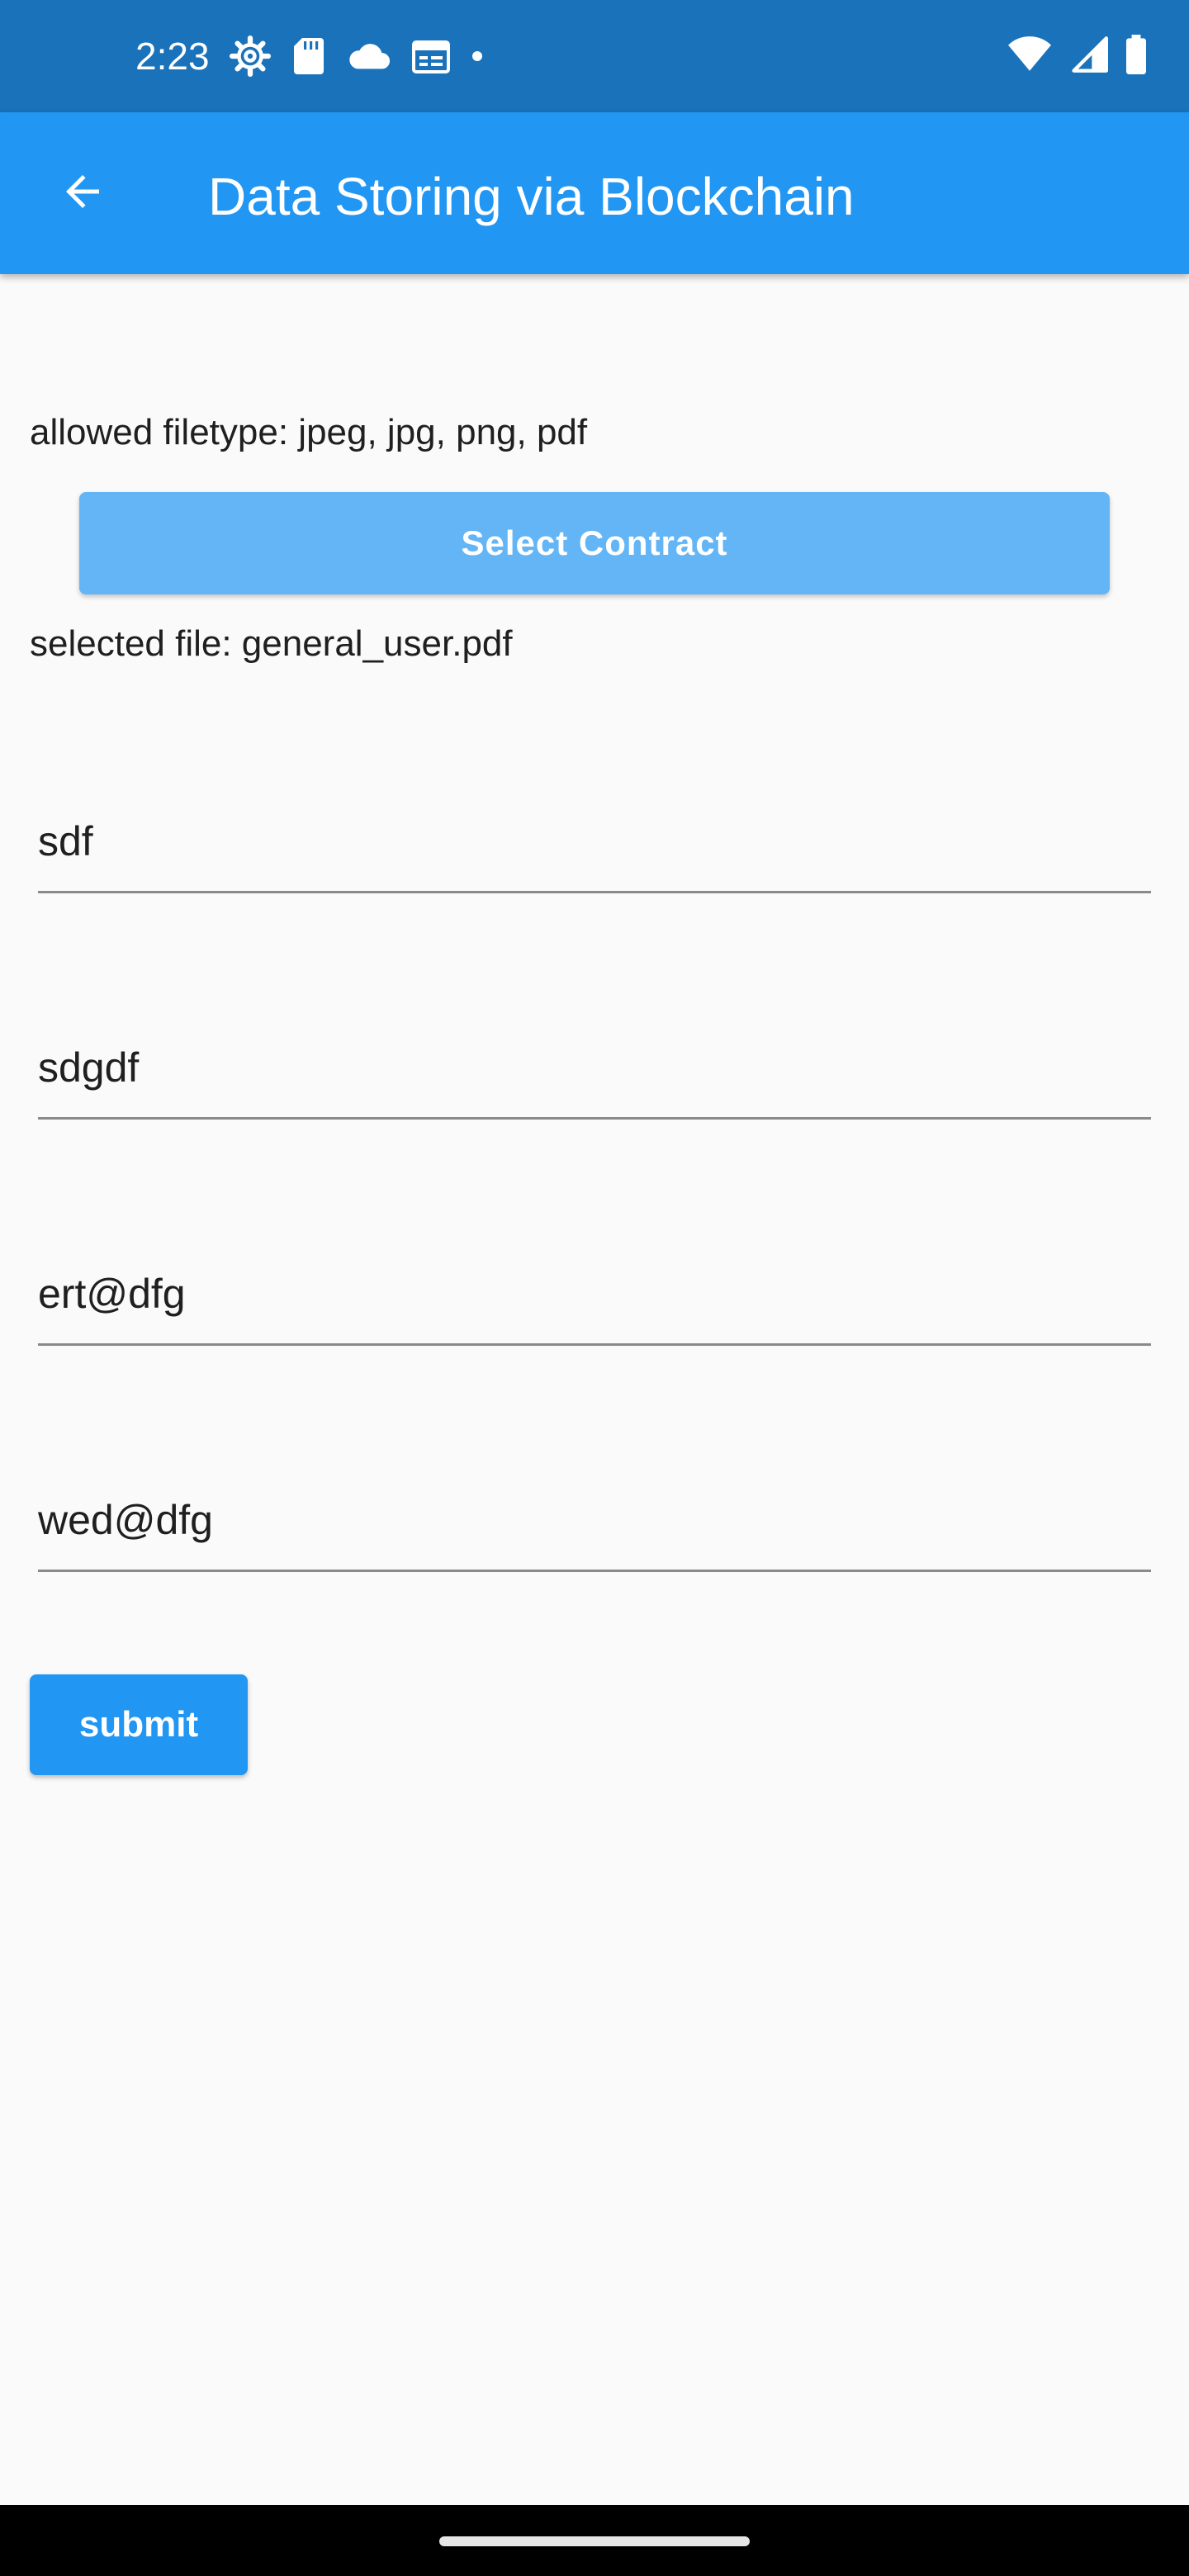 The image size is (1189, 2576). I want to click on sd-card-icon, so click(309, 56).